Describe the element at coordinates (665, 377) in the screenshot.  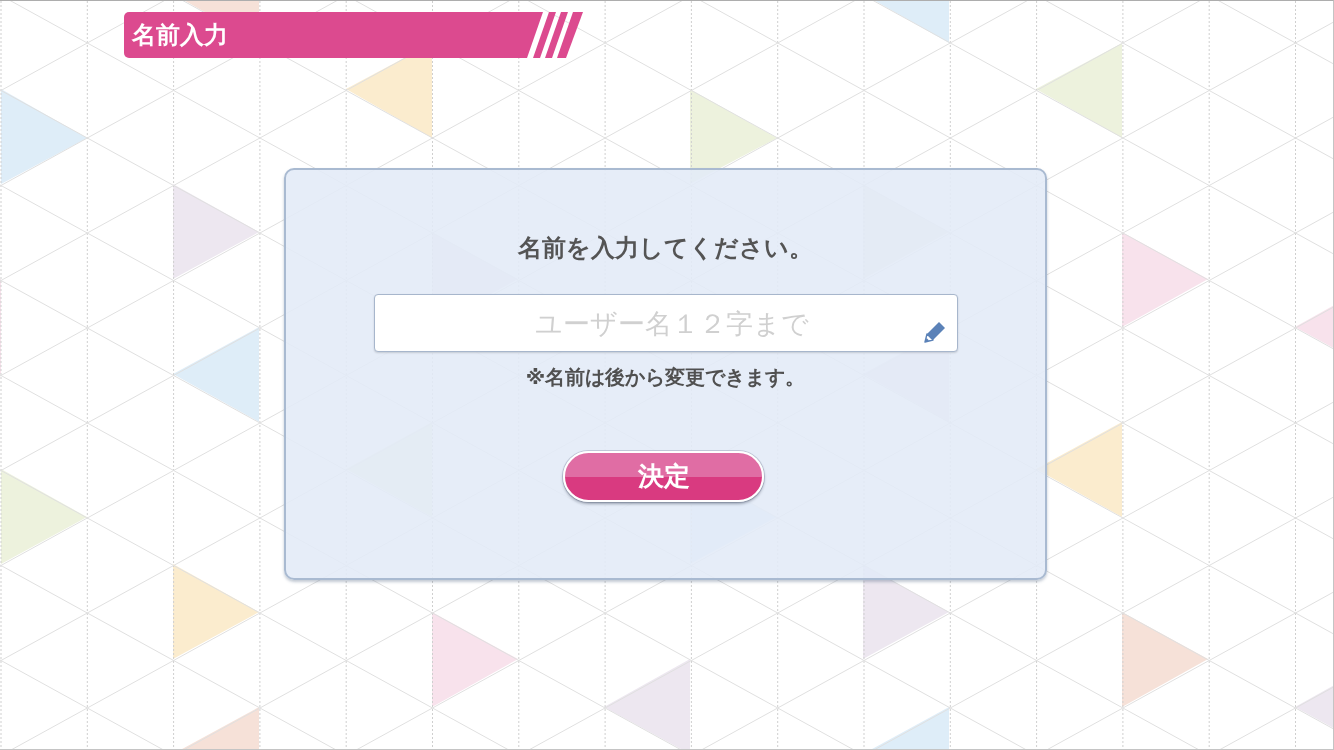
I see `note-text: ※名前は後から変更できます。` at that location.